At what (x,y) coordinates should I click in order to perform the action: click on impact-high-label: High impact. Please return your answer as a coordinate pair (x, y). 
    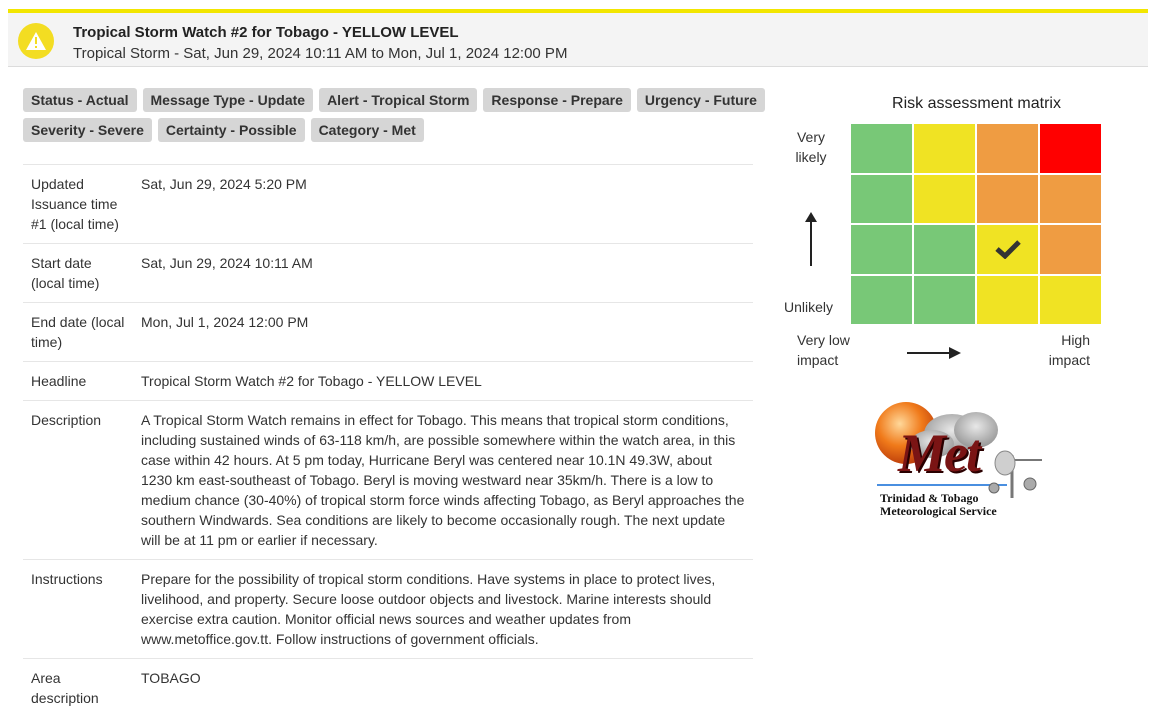
    Looking at the image, I should click on (1065, 350).